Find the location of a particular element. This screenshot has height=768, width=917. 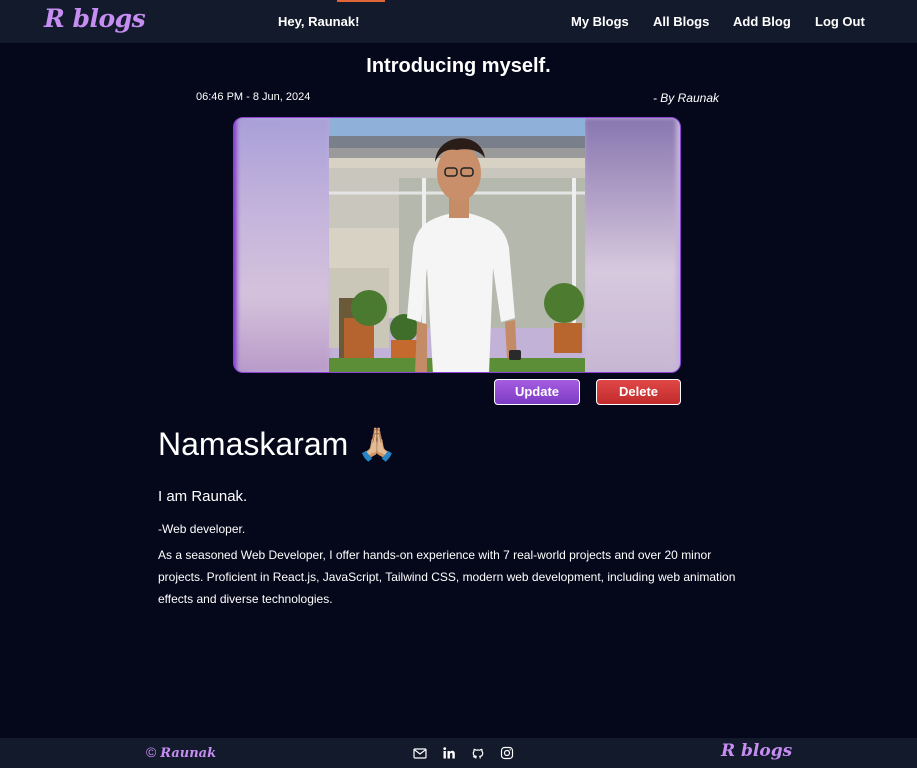

linkedin-icon is located at coordinates (449, 753).